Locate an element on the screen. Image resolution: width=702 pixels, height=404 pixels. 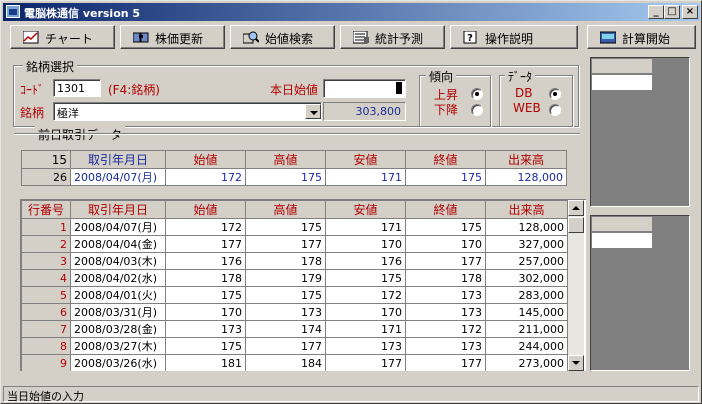
cell: 327,000 is located at coordinates (526, 244).